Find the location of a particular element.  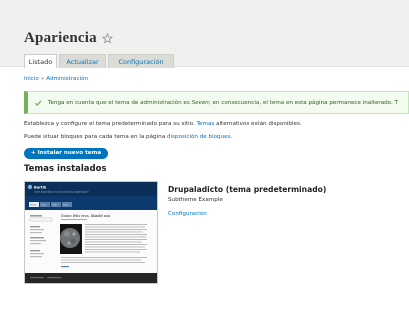

primary-tabs: Listado Actualizar Configuración is located at coordinates (100, 61).